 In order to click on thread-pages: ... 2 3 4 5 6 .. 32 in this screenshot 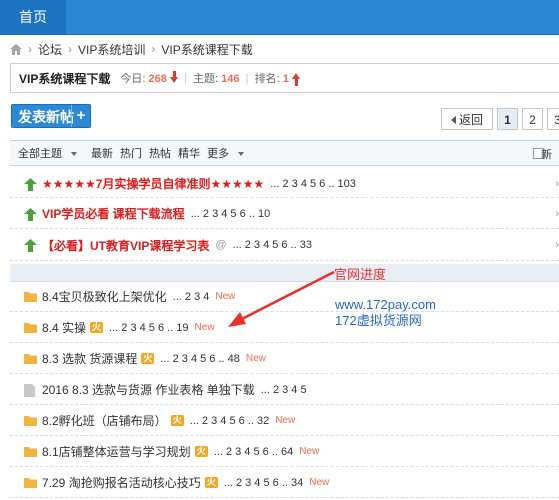, I will do `click(230, 421)`.